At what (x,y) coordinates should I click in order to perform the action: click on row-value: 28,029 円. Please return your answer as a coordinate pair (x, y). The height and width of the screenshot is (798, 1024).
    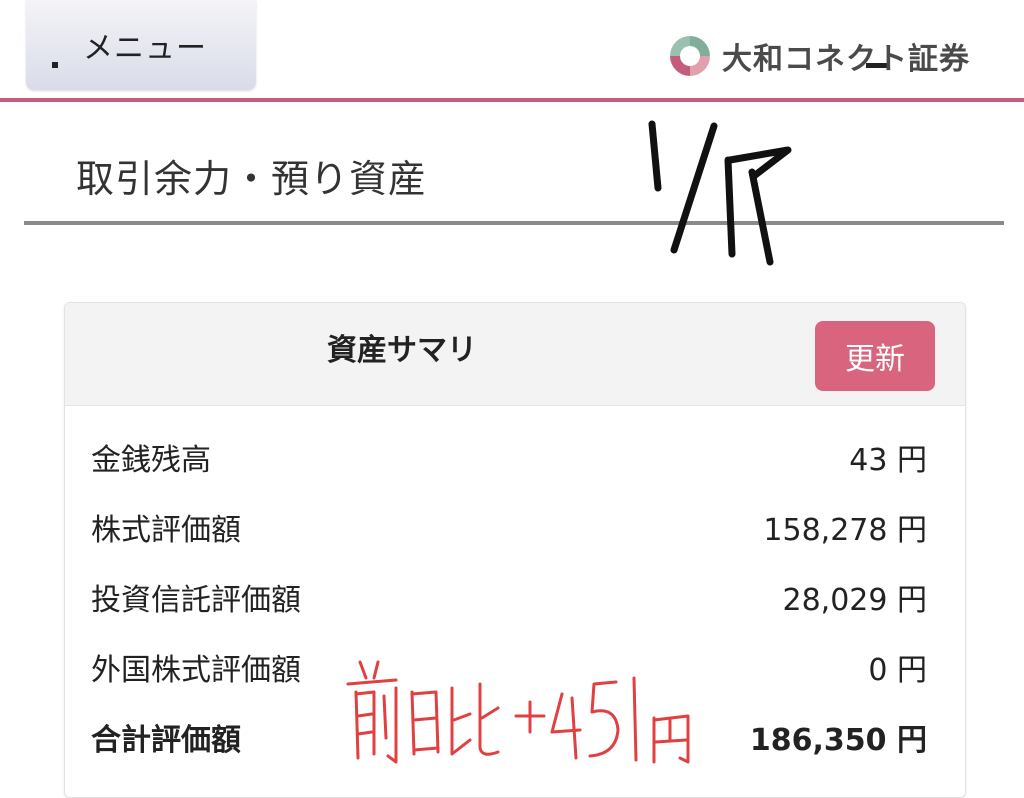
    Looking at the image, I should click on (854, 600).